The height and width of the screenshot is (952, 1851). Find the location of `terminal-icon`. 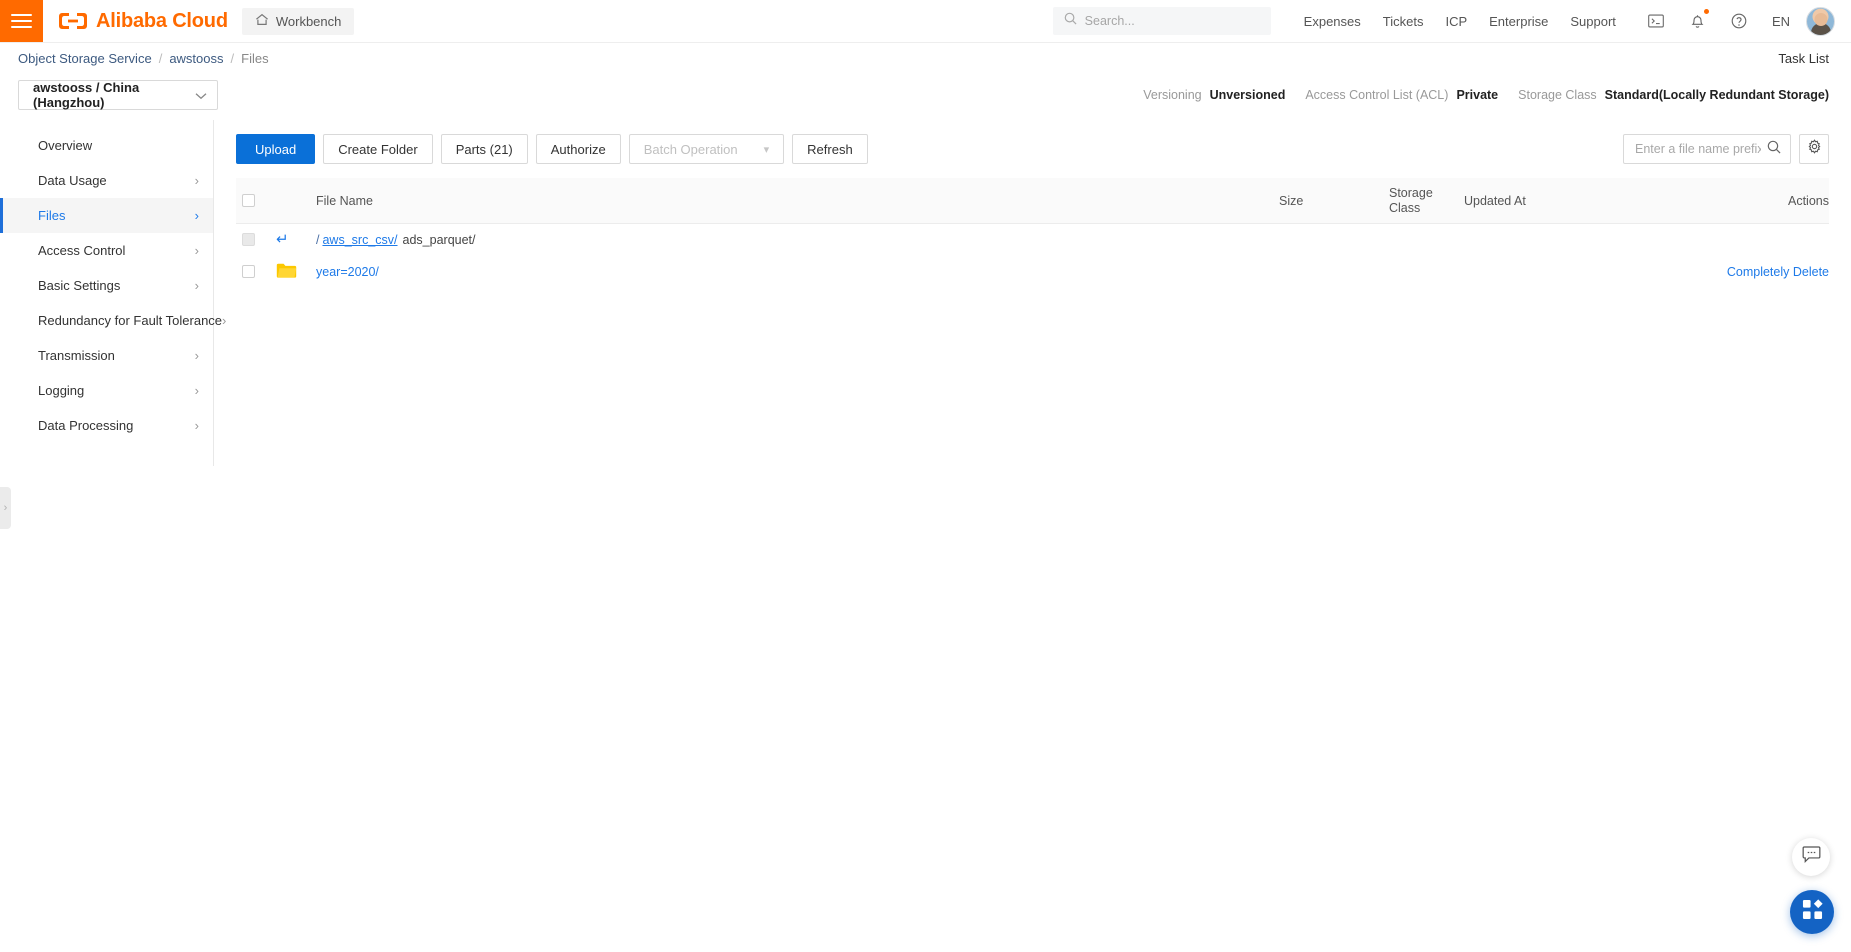

terminal-icon is located at coordinates (1656, 21).